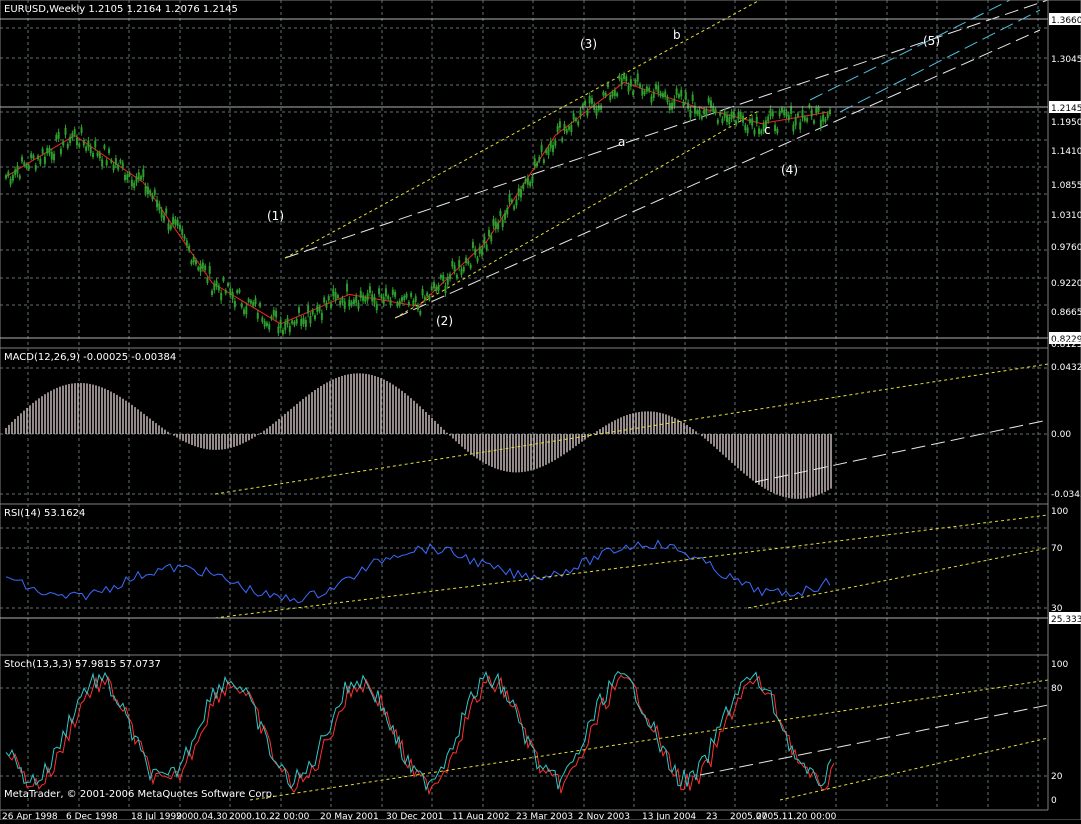 The height and width of the screenshot is (824, 1081). What do you see at coordinates (92, 816) in the screenshot?
I see `time-tick-label: 6 Dec 1998` at bounding box center [92, 816].